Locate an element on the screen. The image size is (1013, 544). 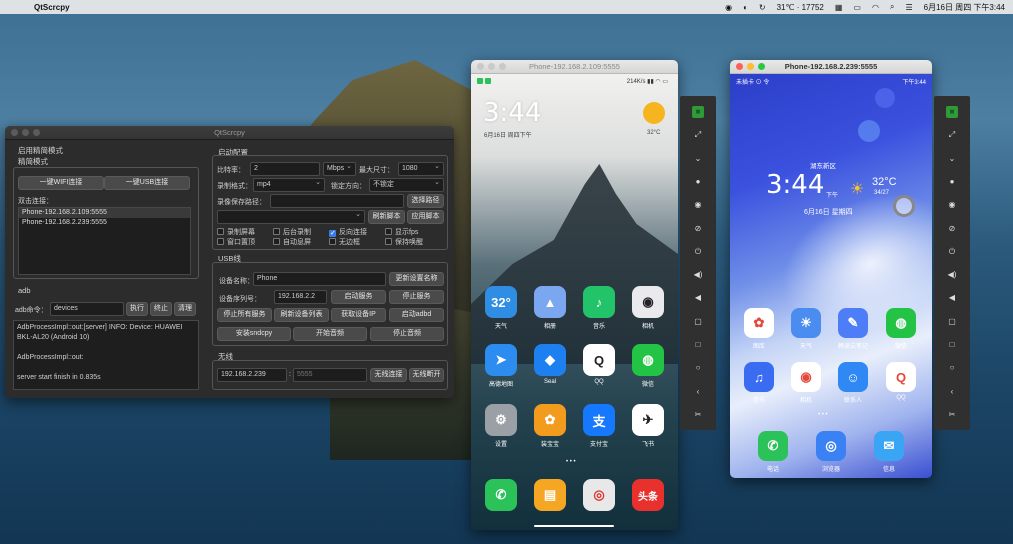
start-service-button: 启动服务 is located at coordinates (358, 297).